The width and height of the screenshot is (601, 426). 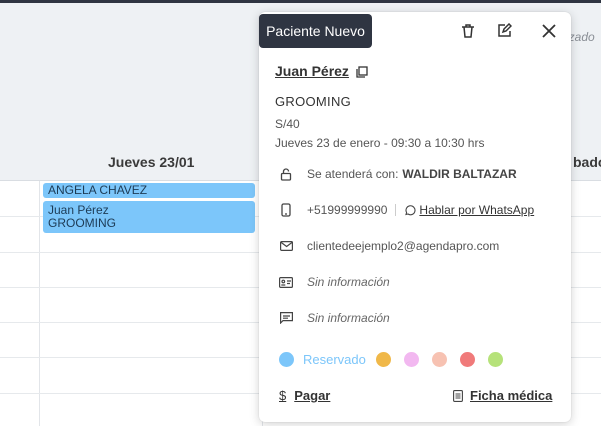 I want to click on comment-icon, so click(x=286, y=318).